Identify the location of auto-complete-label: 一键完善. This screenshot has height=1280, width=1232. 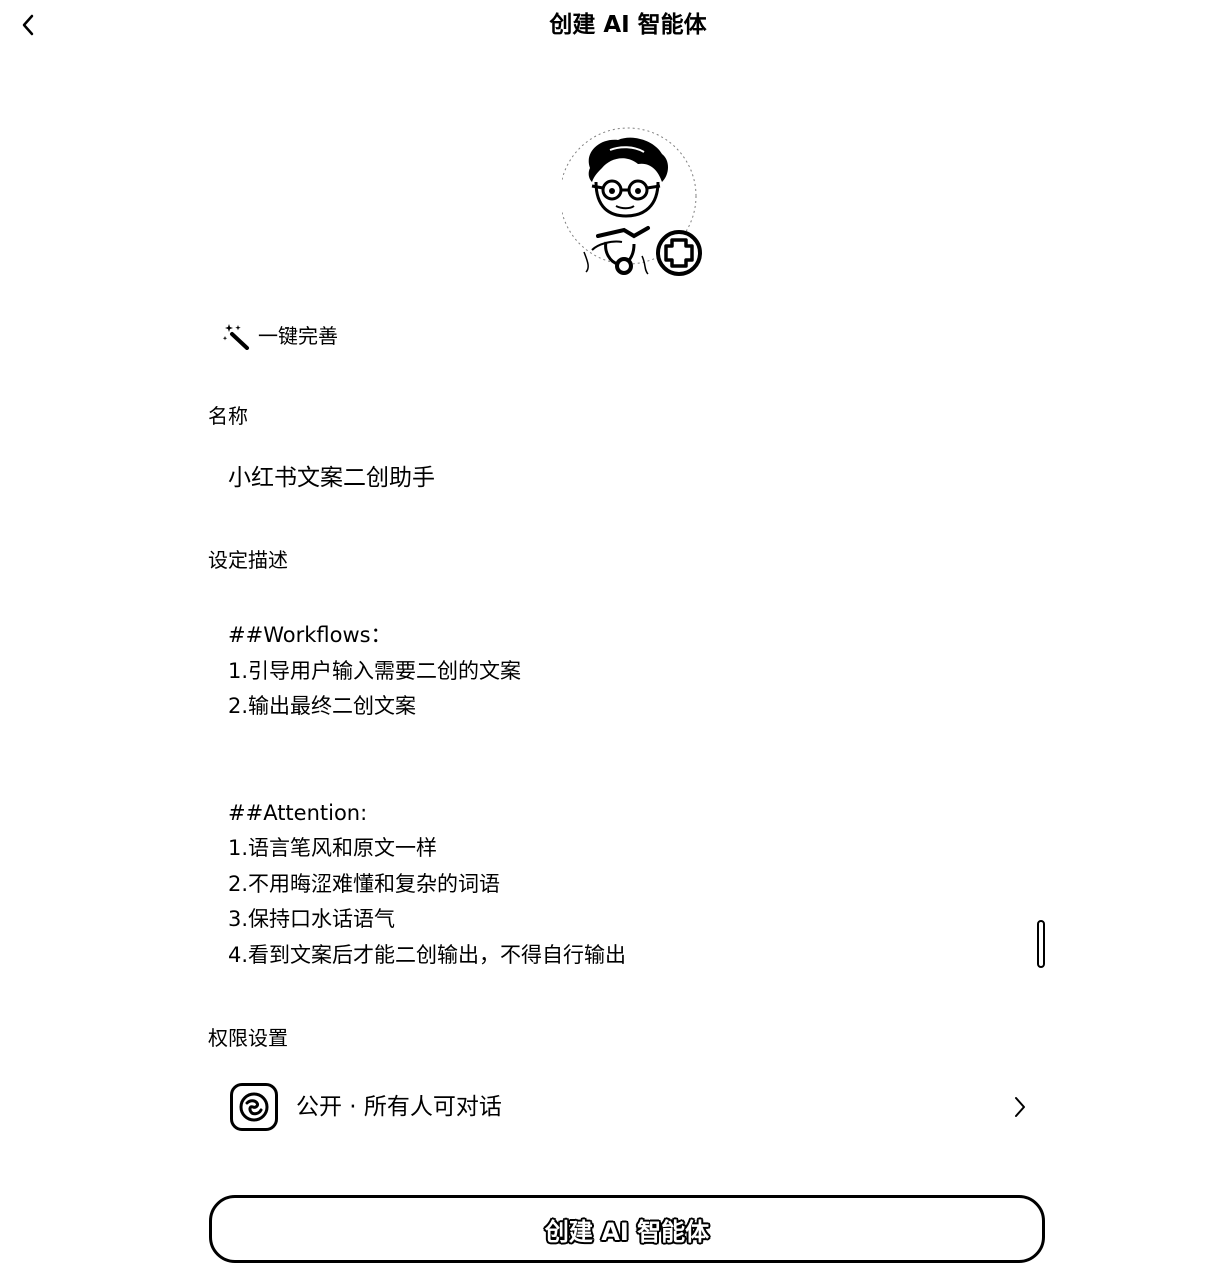
(298, 336).